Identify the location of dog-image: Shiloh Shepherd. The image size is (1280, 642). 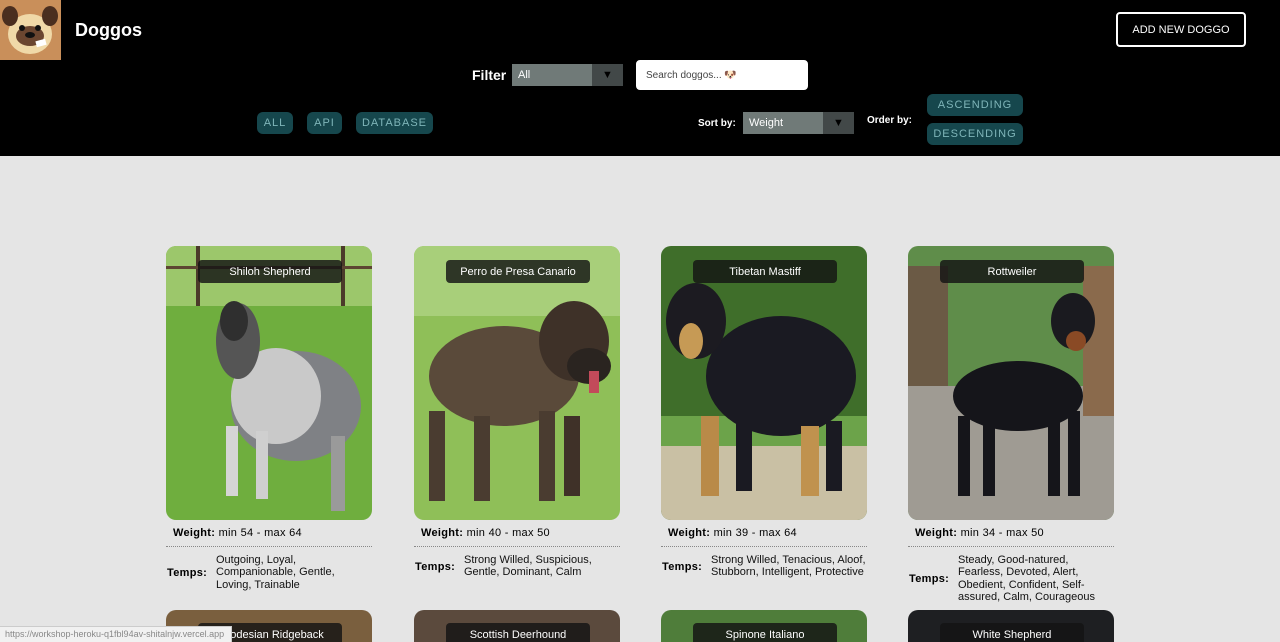
(269, 383).